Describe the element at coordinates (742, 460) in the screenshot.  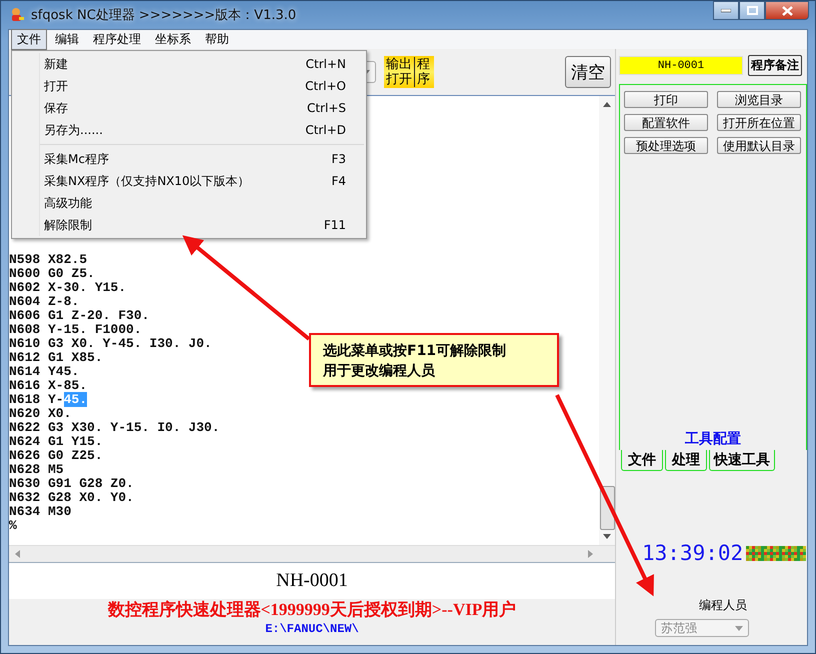
I see `tab: 快速工具` at that location.